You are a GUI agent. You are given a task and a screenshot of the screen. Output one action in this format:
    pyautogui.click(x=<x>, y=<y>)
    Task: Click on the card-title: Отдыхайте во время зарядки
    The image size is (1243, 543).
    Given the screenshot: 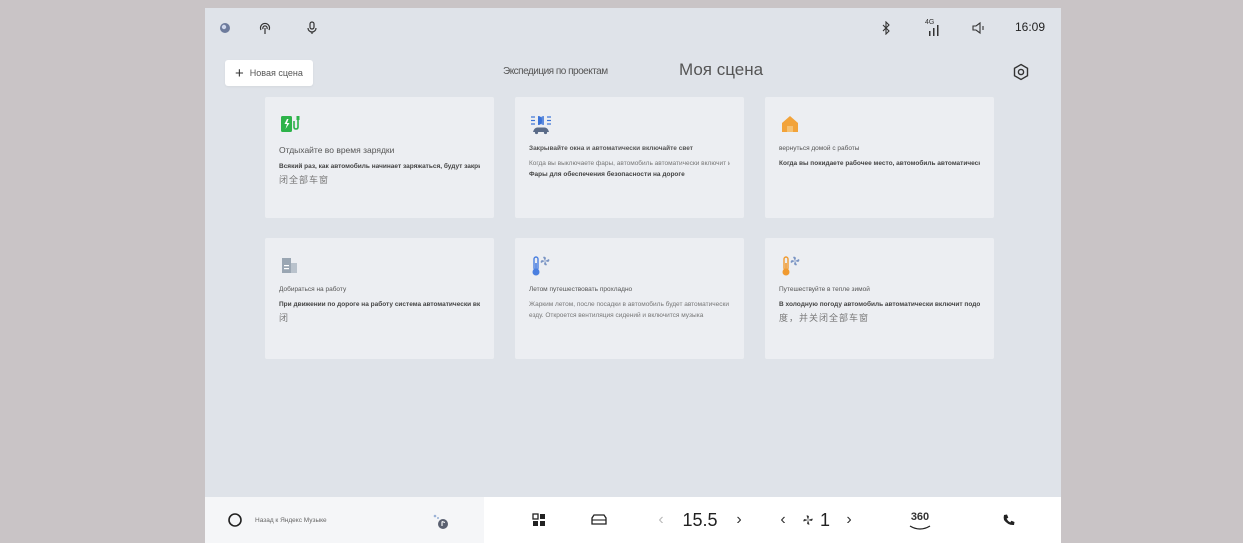 What is the action you would take?
    pyautogui.click(x=337, y=150)
    